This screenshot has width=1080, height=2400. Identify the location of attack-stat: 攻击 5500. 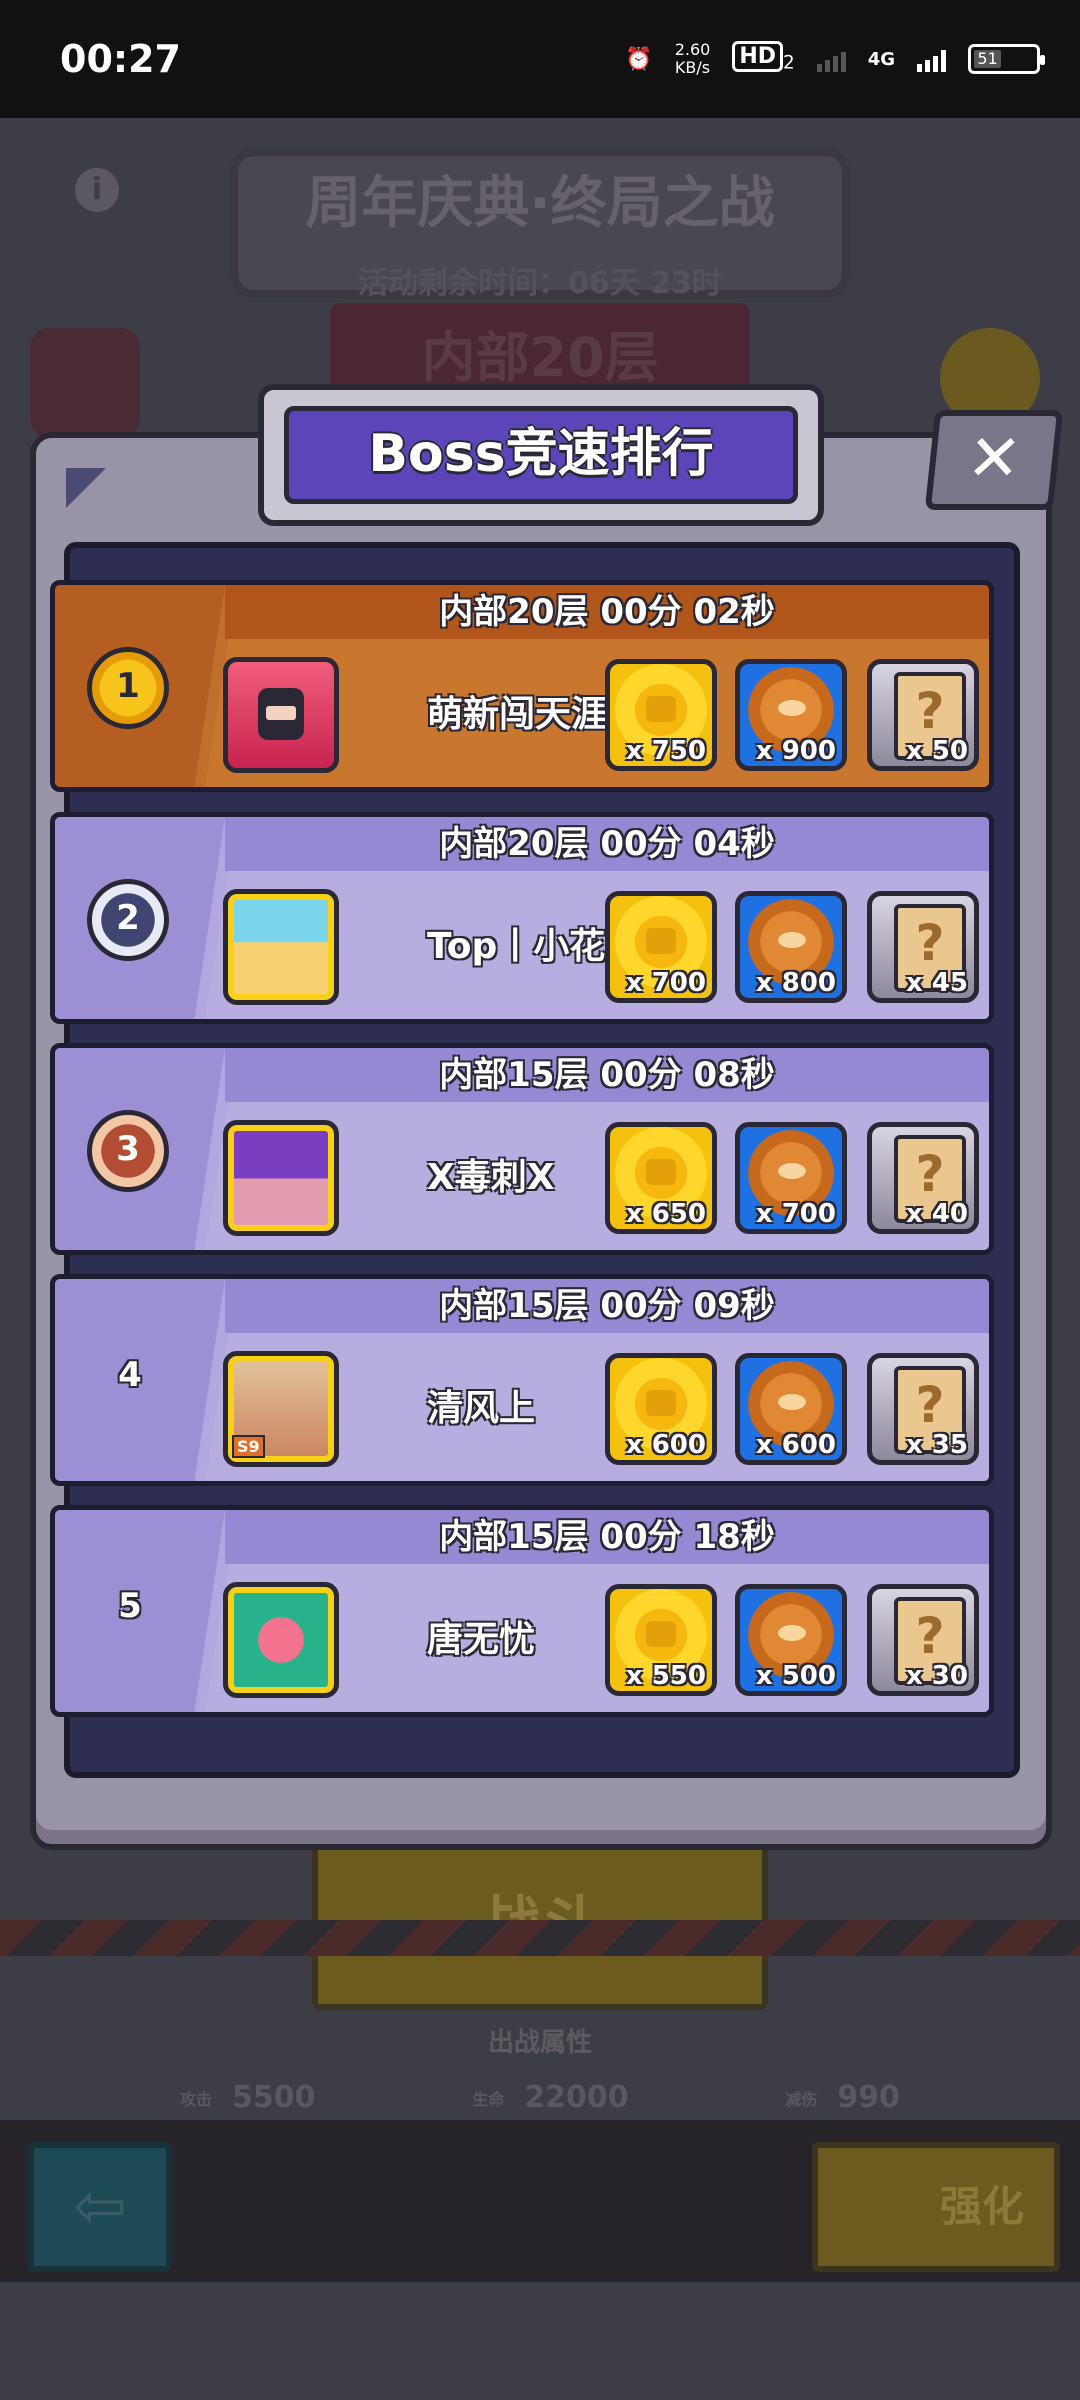
(248, 2097).